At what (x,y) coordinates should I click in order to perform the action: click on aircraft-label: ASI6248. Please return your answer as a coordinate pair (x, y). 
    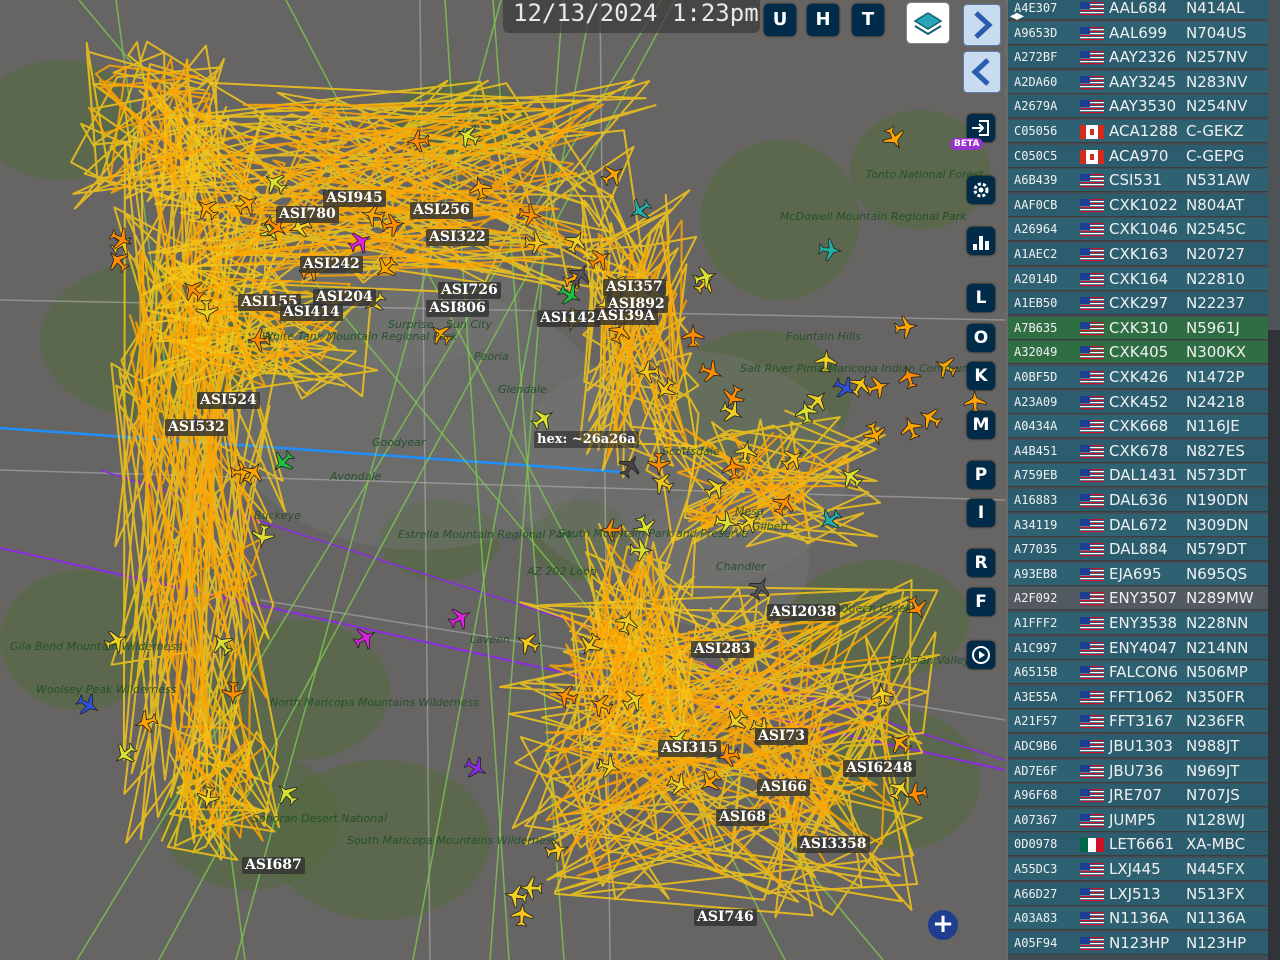
    Looking at the image, I should click on (879, 768).